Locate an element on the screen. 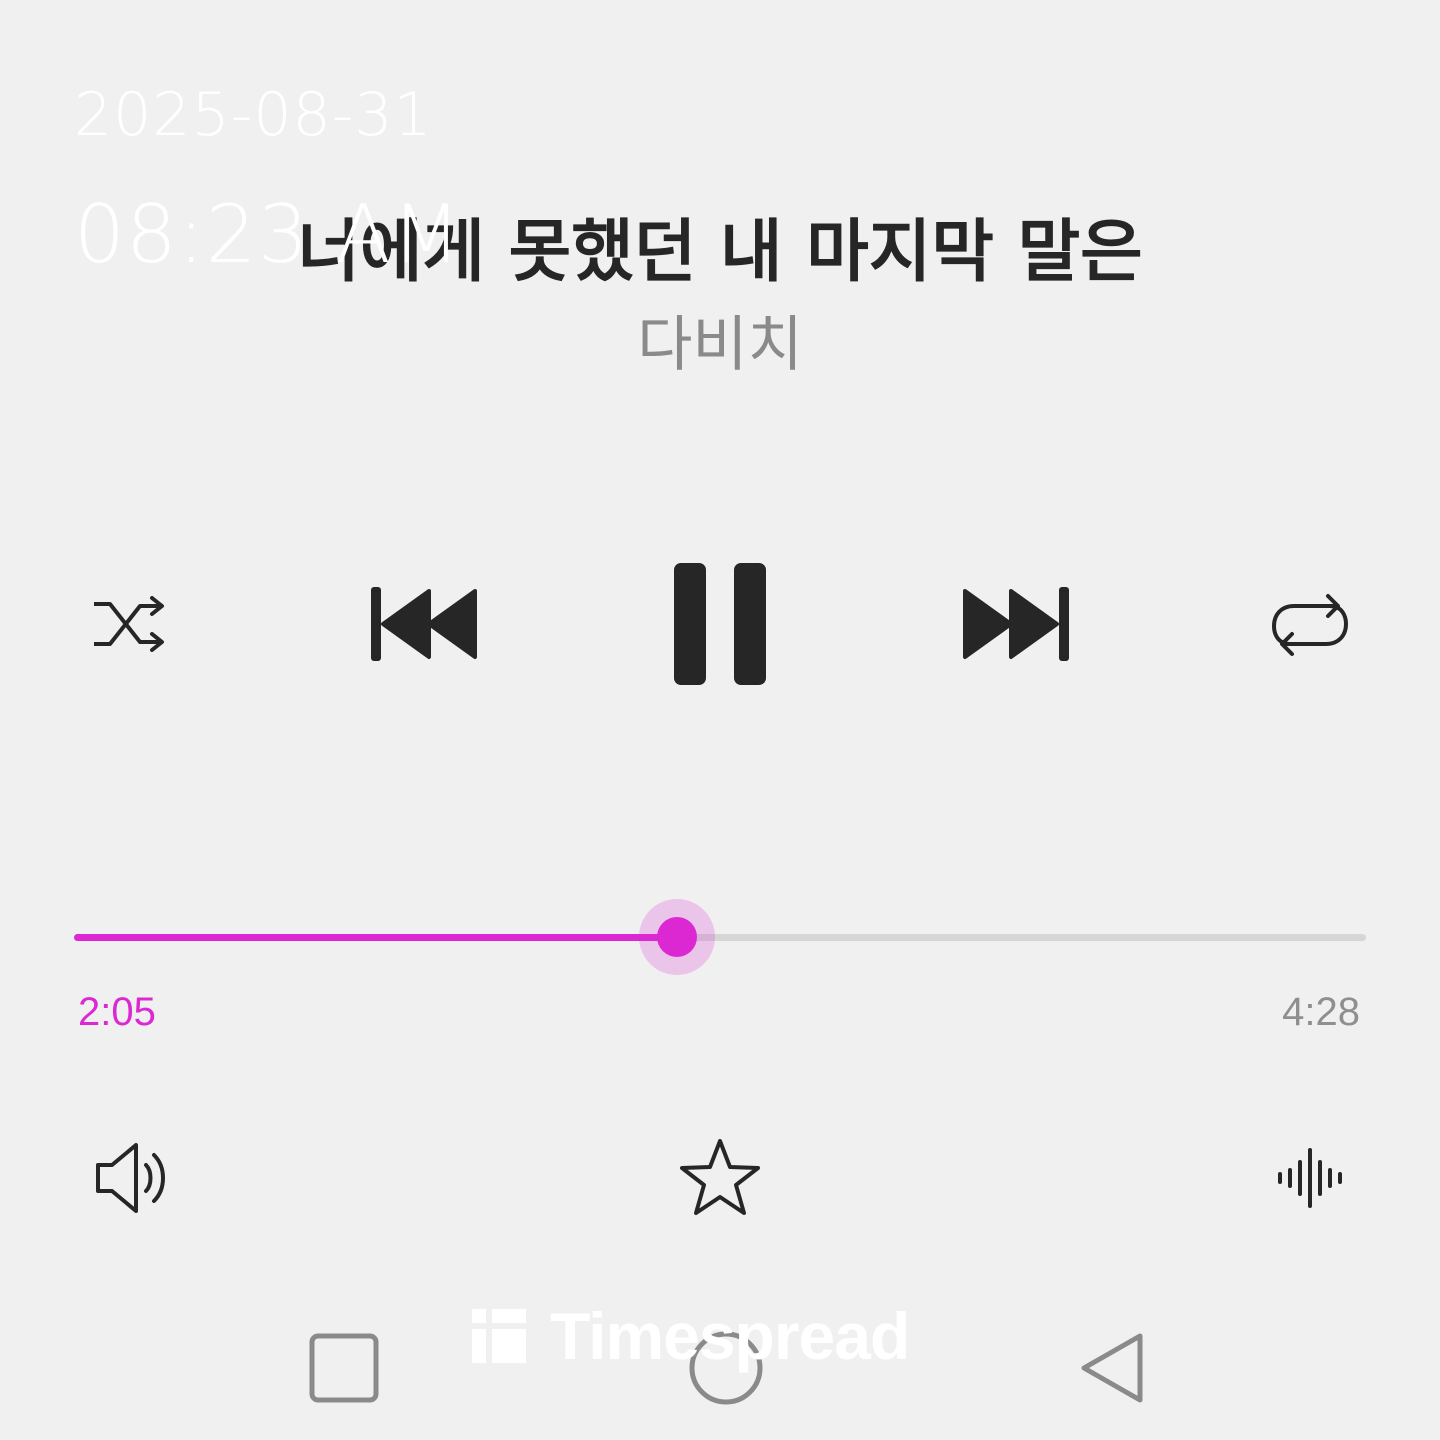  shuffle-icon is located at coordinates (129, 624).